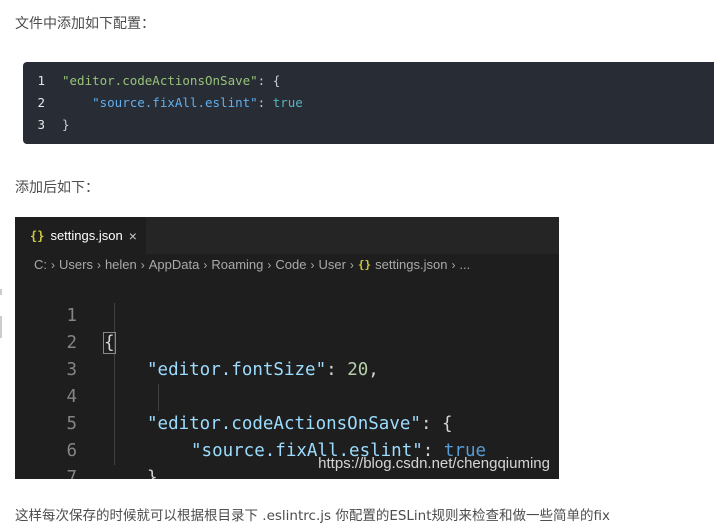 This screenshot has width=714, height=527. I want to click on line-number: 7, so click(71, 473).